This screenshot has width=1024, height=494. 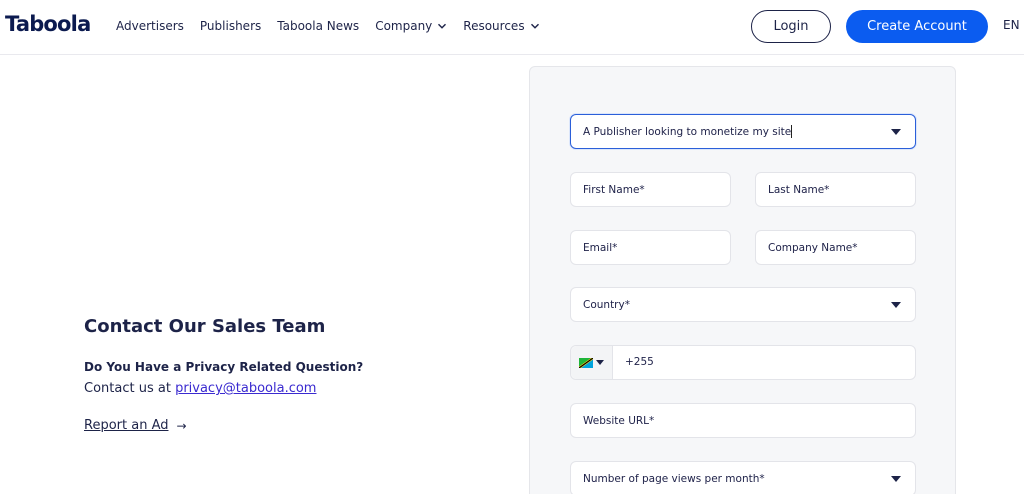 What do you see at coordinates (791, 26) in the screenshot?
I see `login-button: Login` at bounding box center [791, 26].